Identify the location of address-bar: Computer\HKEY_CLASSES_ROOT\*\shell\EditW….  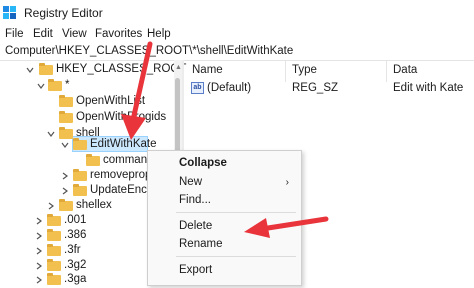
(237, 52).